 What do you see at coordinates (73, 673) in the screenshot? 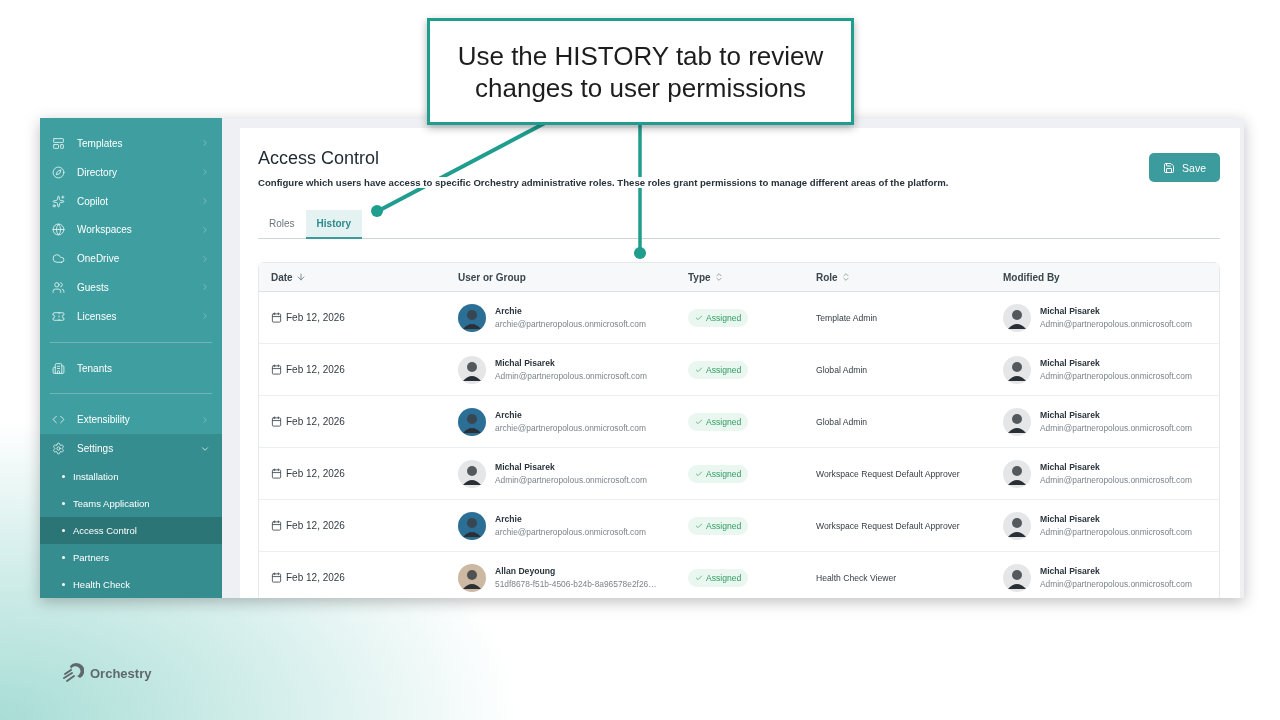
I see `logo-icon` at bounding box center [73, 673].